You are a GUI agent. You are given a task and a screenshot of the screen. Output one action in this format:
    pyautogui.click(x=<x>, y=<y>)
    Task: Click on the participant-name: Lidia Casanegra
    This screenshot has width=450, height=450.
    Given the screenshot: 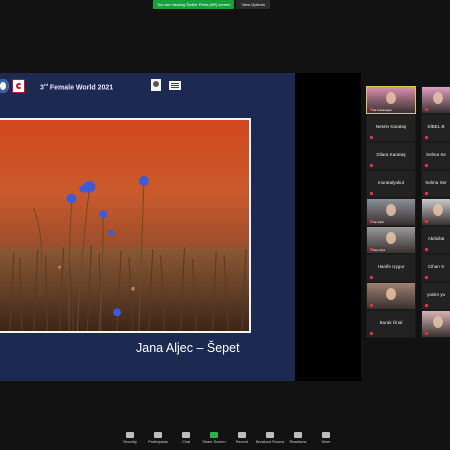 What is the action you would take?
    pyautogui.click(x=381, y=110)
    